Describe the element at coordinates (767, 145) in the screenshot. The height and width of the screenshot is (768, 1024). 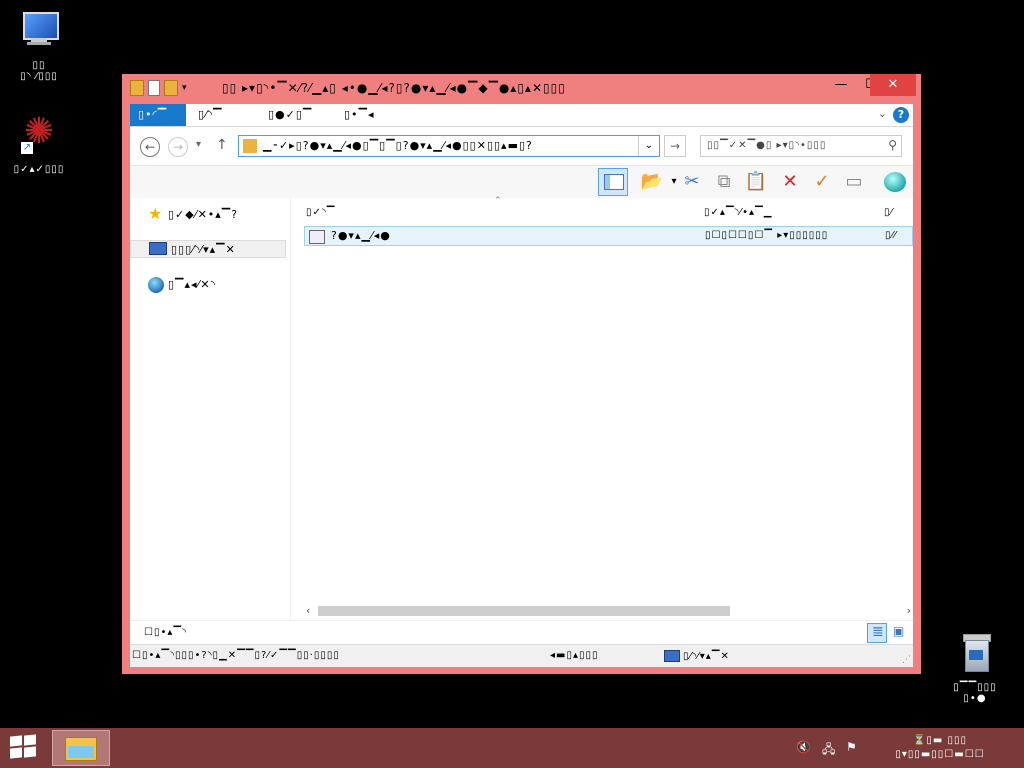
I see `search-placeholder: ▯▯▔✓✕▔●▯ ▸▾▯◝•▯▯▯` at that location.